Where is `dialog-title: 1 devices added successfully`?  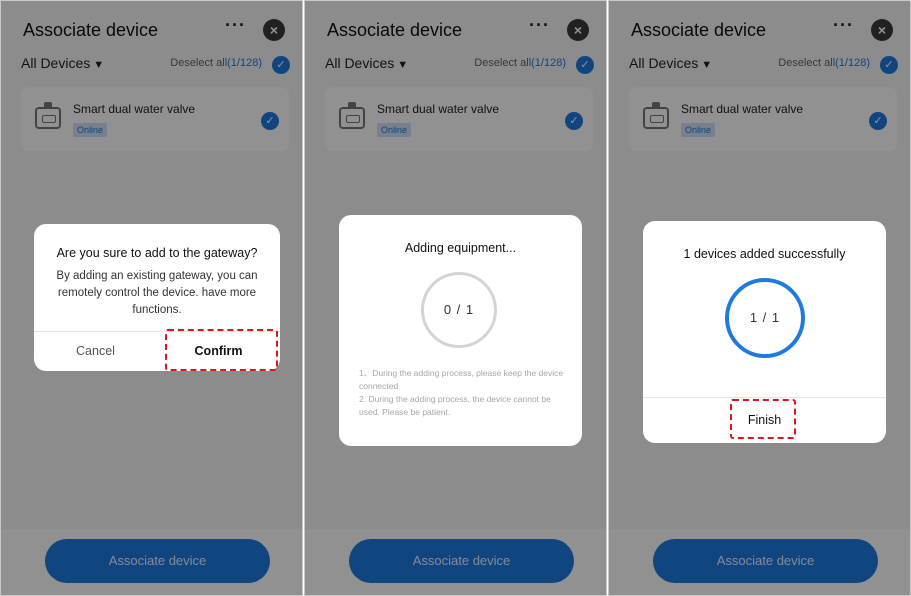 dialog-title: 1 devices added successfully is located at coordinates (764, 254).